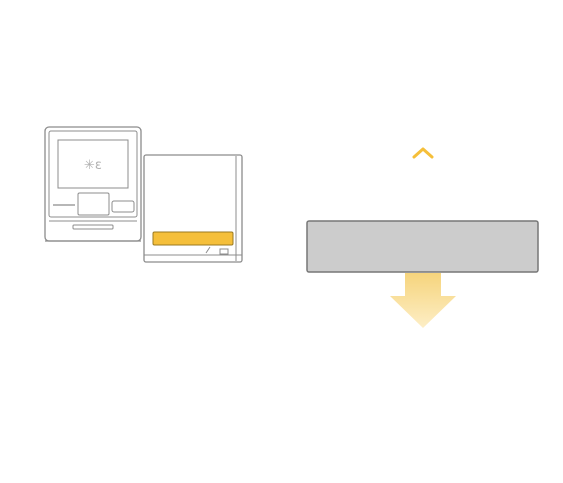 Image resolution: width=563 pixels, height=483 pixels. I want to click on atm-screen-unit: ✳ε, so click(93, 184).